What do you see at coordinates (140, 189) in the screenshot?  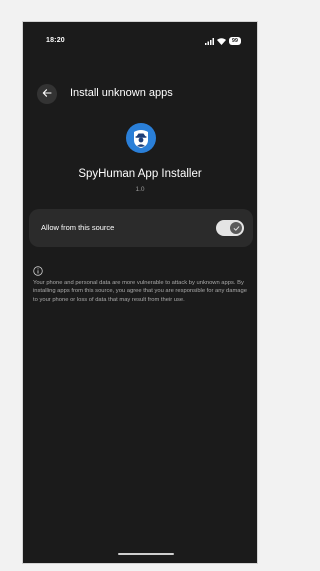 I see `app-version: 1.0` at bounding box center [140, 189].